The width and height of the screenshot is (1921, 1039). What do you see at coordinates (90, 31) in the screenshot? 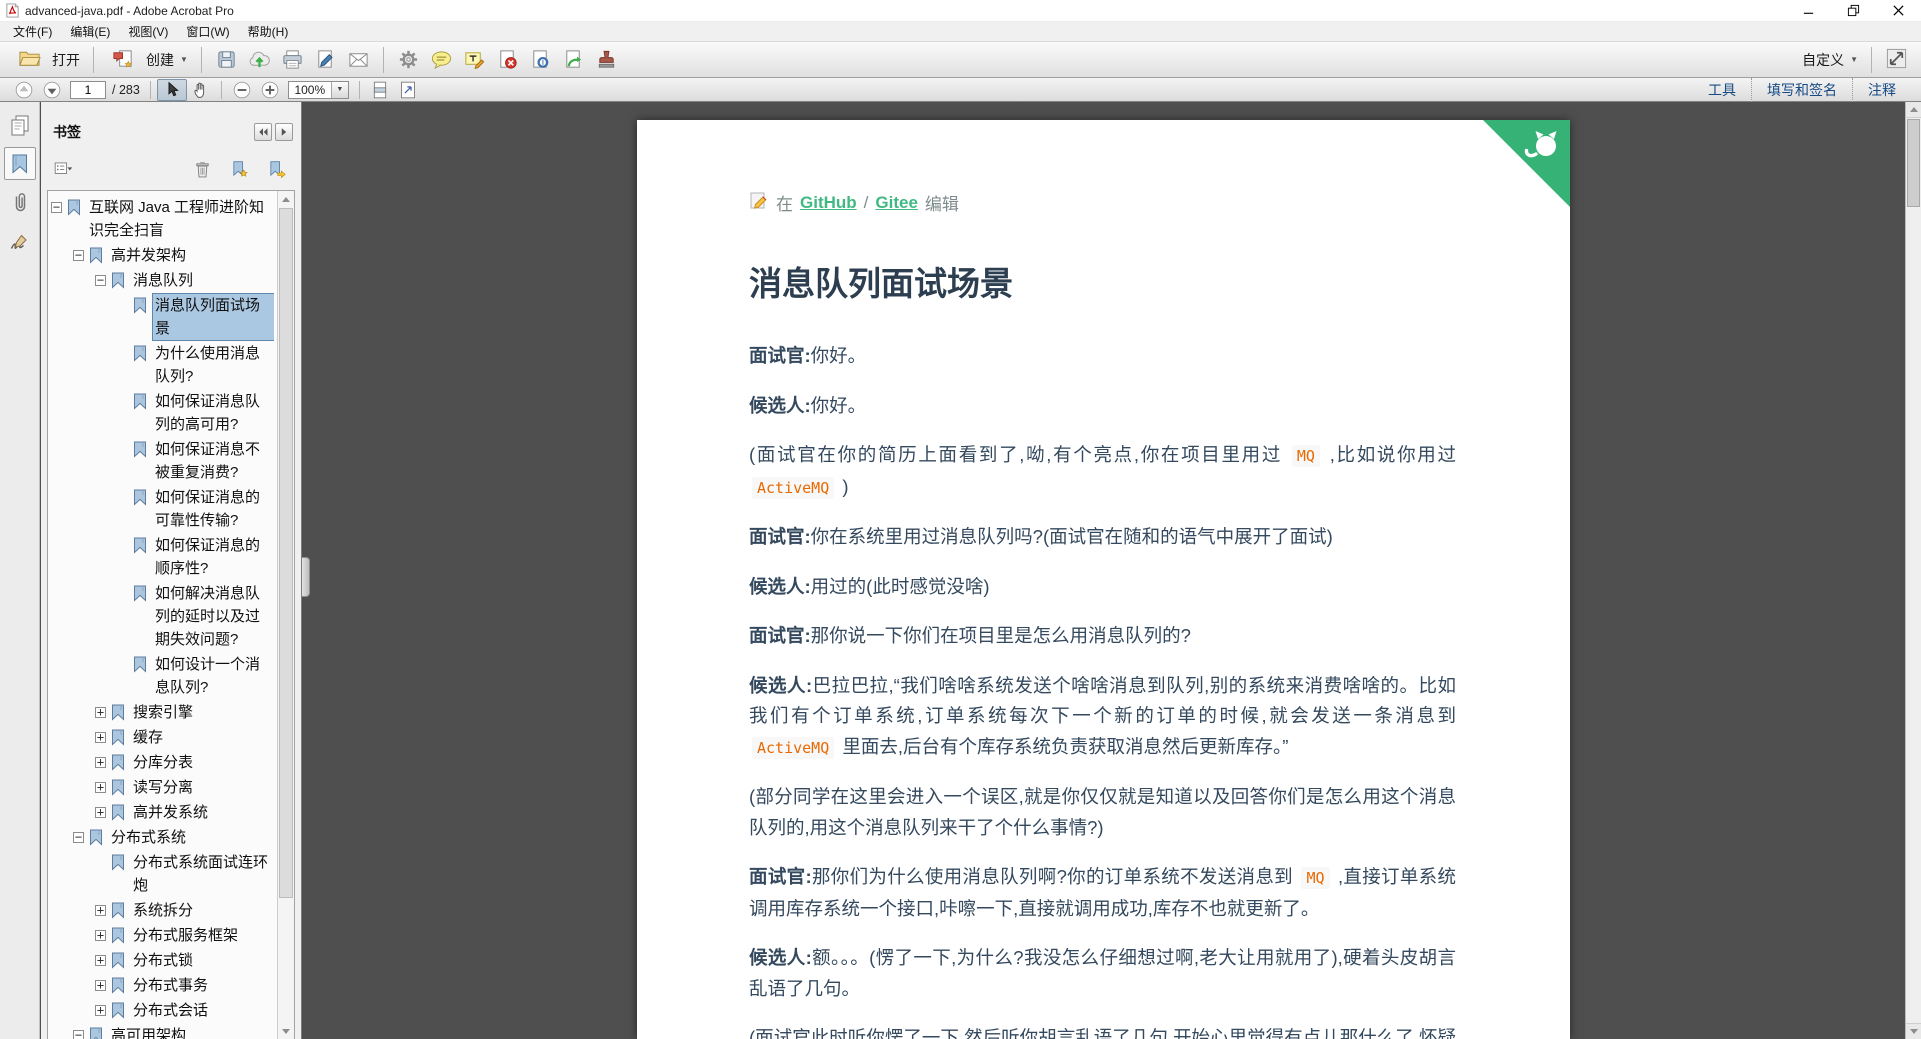
I see `menu-item: 编辑(E)` at bounding box center [90, 31].